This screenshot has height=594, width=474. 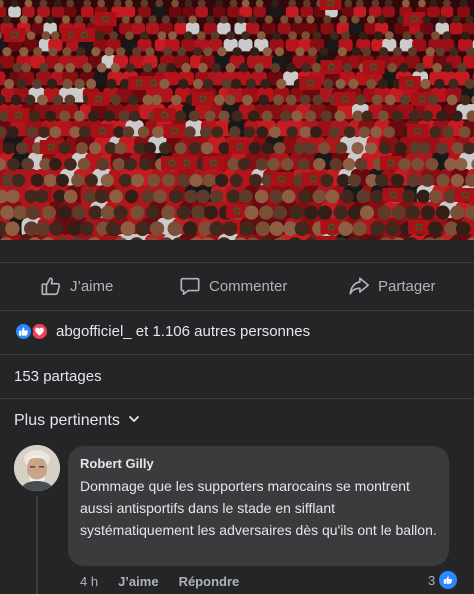 I want to click on reactions-summary: abgofficiel_ et 1.106 autres personnes, so click(x=162, y=331).